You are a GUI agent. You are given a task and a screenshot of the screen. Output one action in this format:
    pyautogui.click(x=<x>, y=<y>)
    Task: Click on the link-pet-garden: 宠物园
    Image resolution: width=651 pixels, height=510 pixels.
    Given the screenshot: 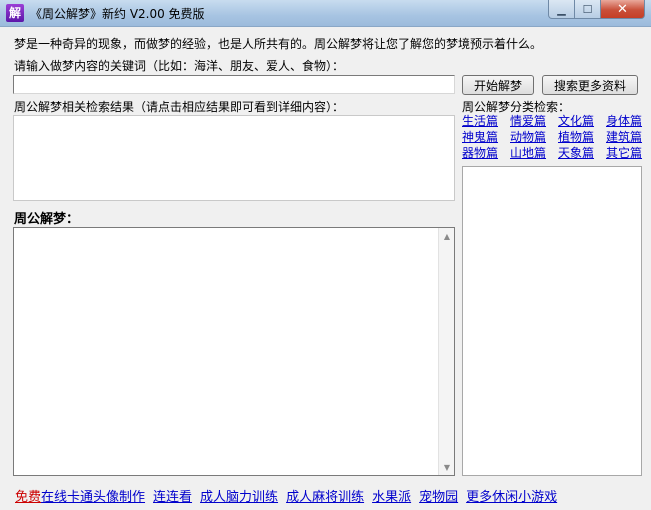 What is the action you would take?
    pyautogui.click(x=438, y=495)
    